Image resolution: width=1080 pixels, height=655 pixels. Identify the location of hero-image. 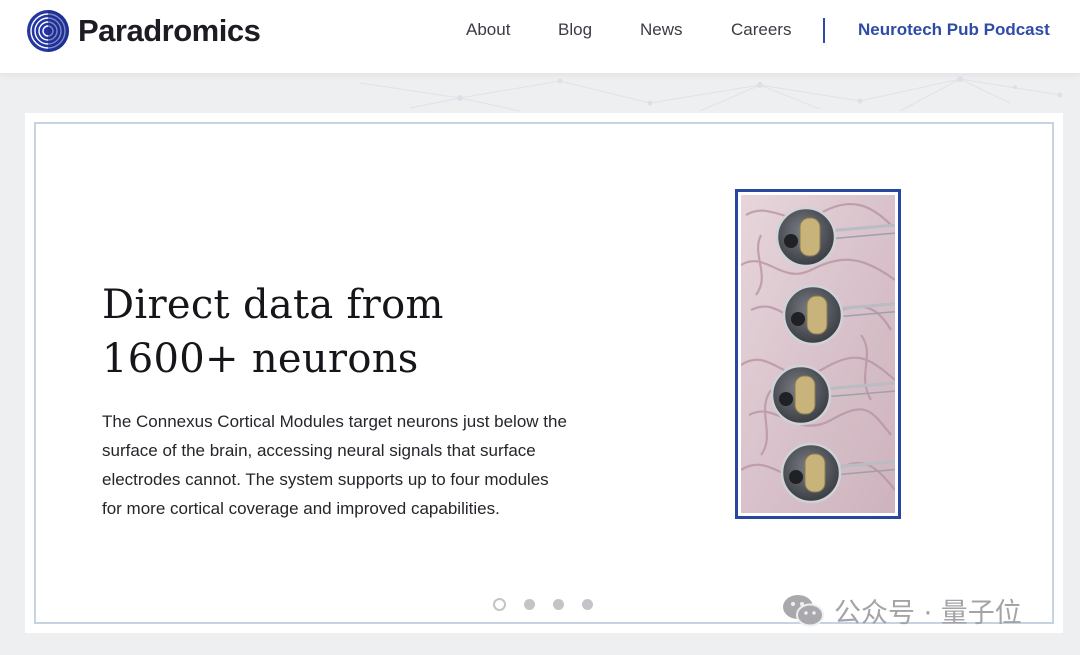
(818, 354).